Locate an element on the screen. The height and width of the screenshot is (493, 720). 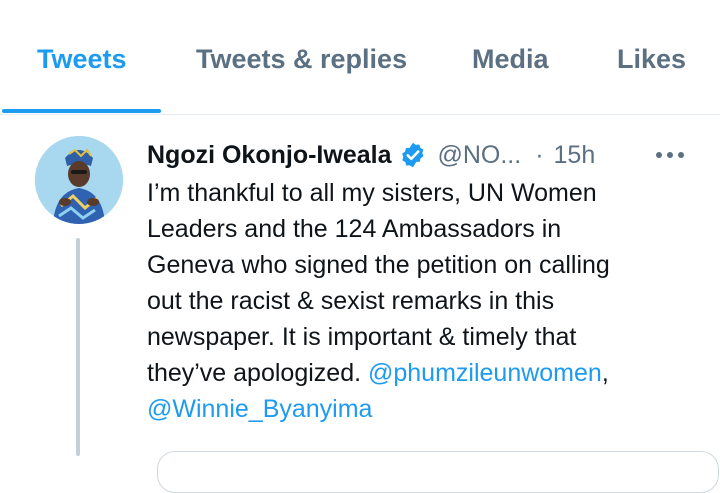
tweet-timestamp: 15h is located at coordinates (575, 155).